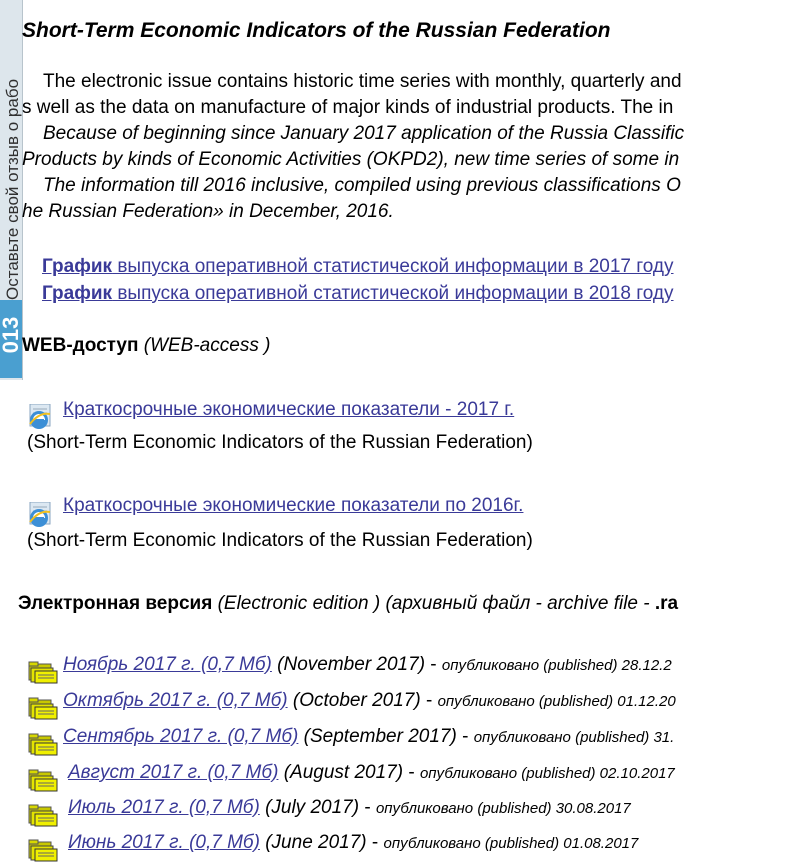 This screenshot has height=868, width=800. I want to click on archive-download-link: Октябрь 2017 г. (0,7 Мб), so click(175, 700).